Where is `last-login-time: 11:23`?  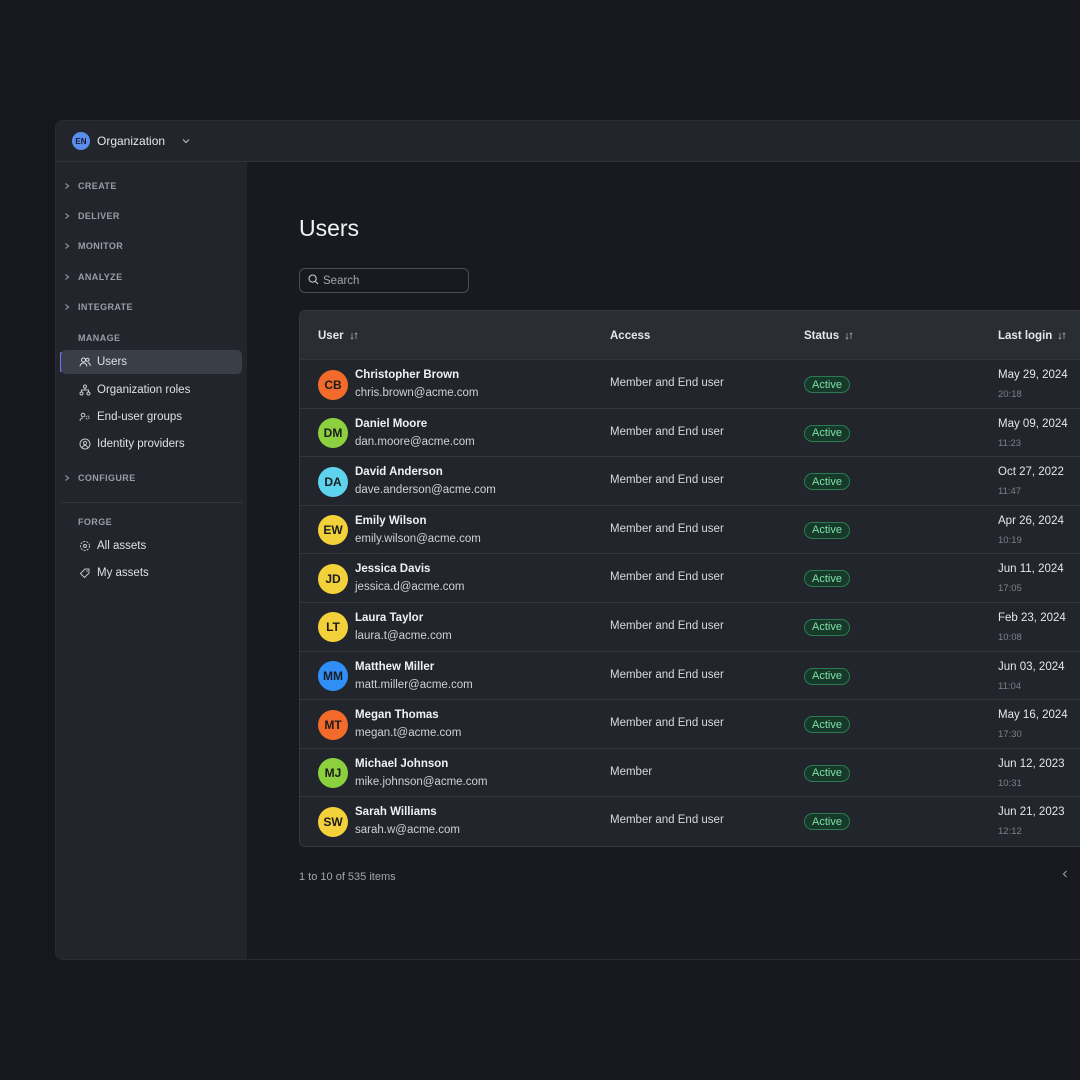
last-login-time: 11:23 is located at coordinates (1010, 443).